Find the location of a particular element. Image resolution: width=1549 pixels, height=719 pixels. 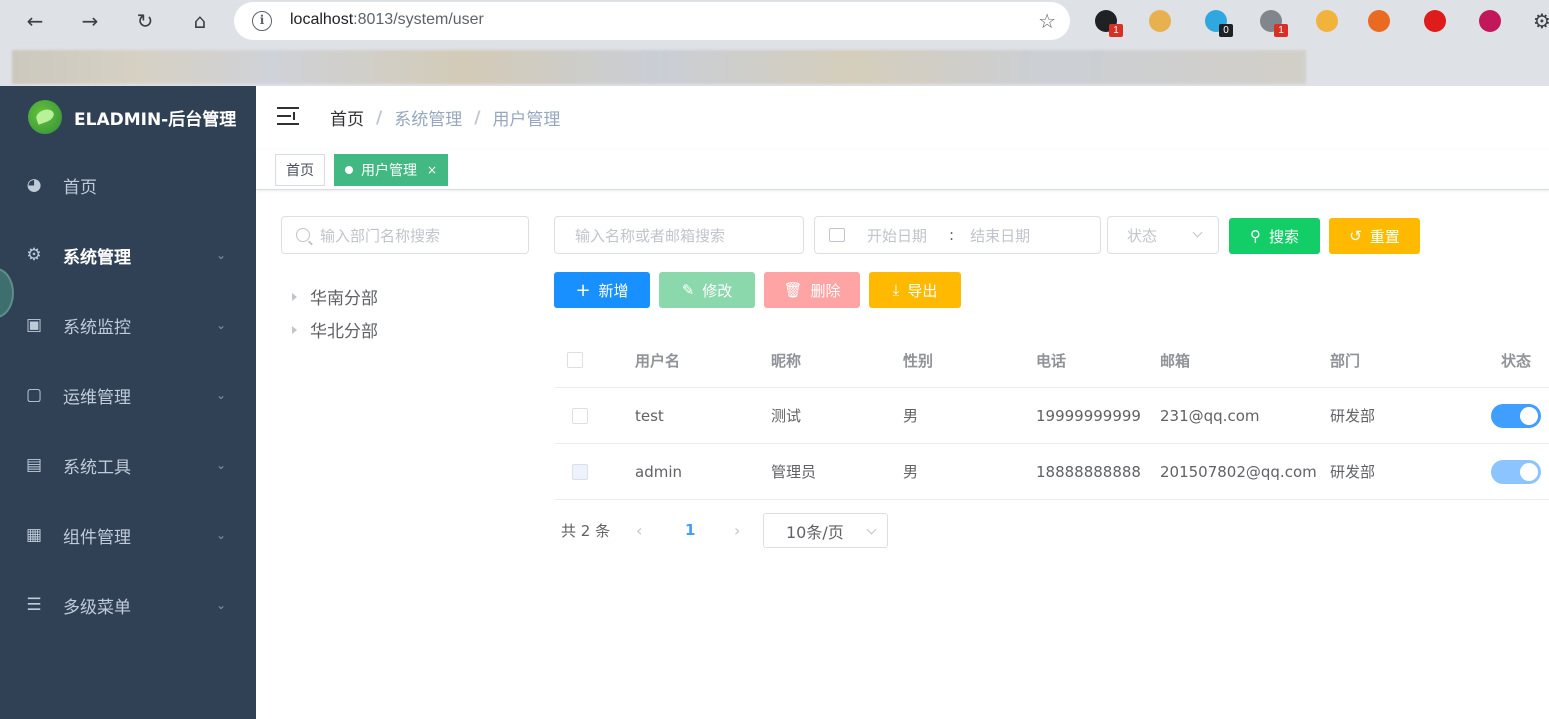

table-header: 用户名 昵称 性别 电话 邮箱 部门 状态 is located at coordinates (1051, 360).